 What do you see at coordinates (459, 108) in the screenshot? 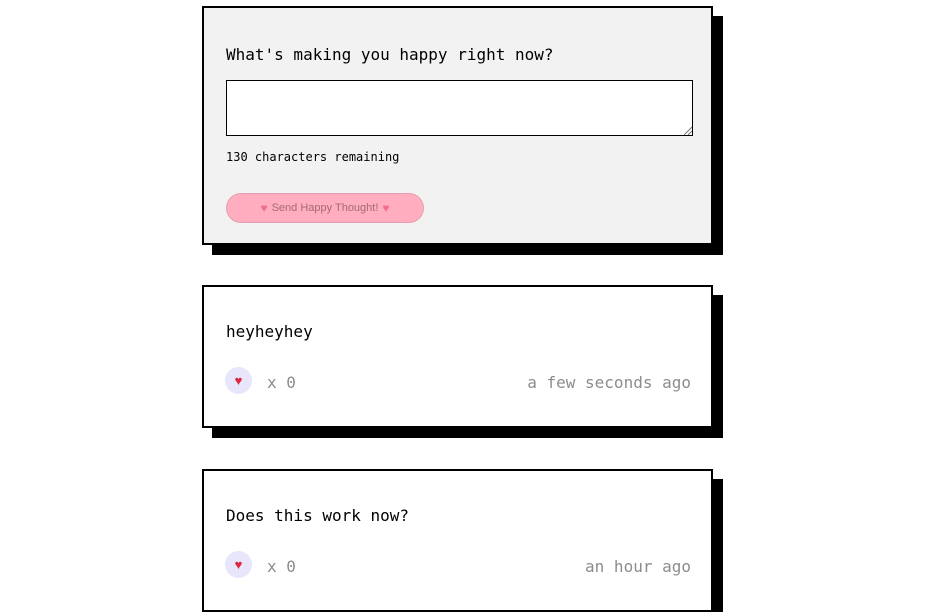
I see `thought-input` at bounding box center [459, 108].